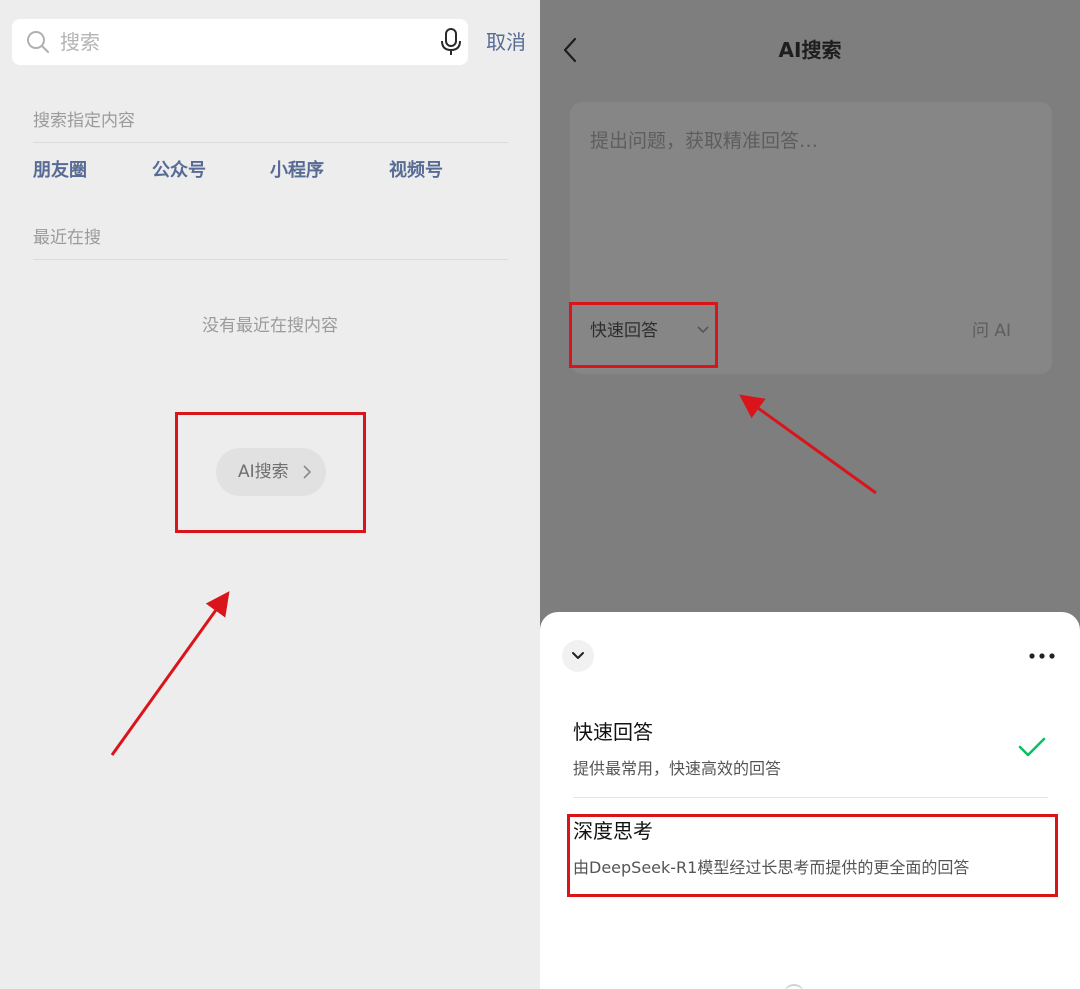 This screenshot has width=1080, height=989. What do you see at coordinates (991, 331) in the screenshot?
I see `ask-ai-button: 问 AI` at bounding box center [991, 331].